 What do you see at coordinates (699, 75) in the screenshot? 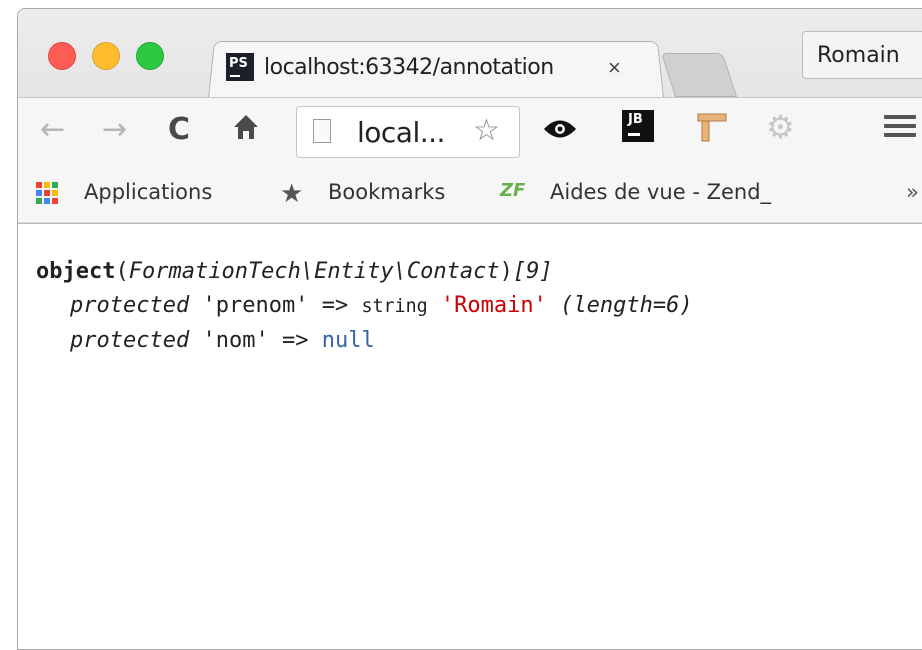
I see `new-tab-button` at bounding box center [699, 75].